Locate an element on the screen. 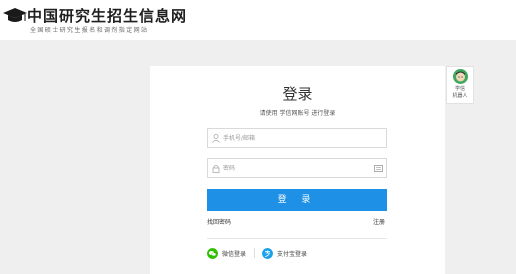  graduation-cap-icon is located at coordinates (15, 16).